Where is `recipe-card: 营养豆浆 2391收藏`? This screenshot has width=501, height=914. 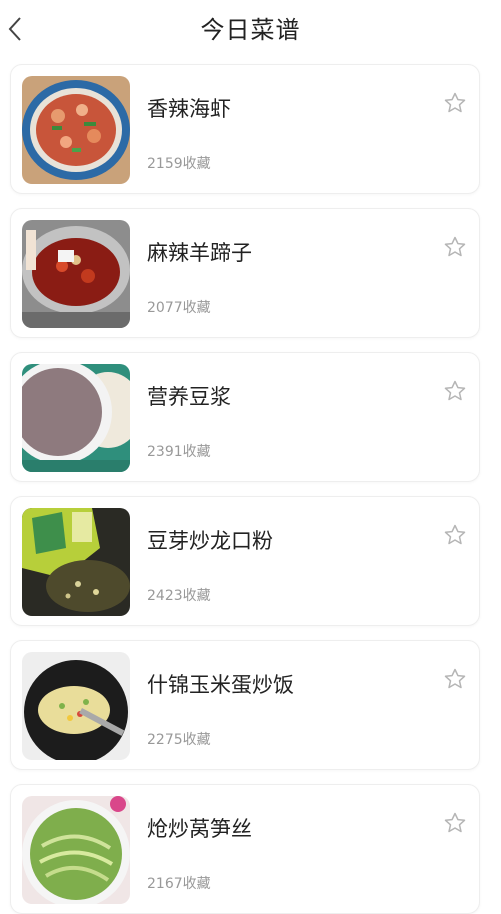
recipe-card: 营养豆浆 2391收藏 is located at coordinates (245, 417).